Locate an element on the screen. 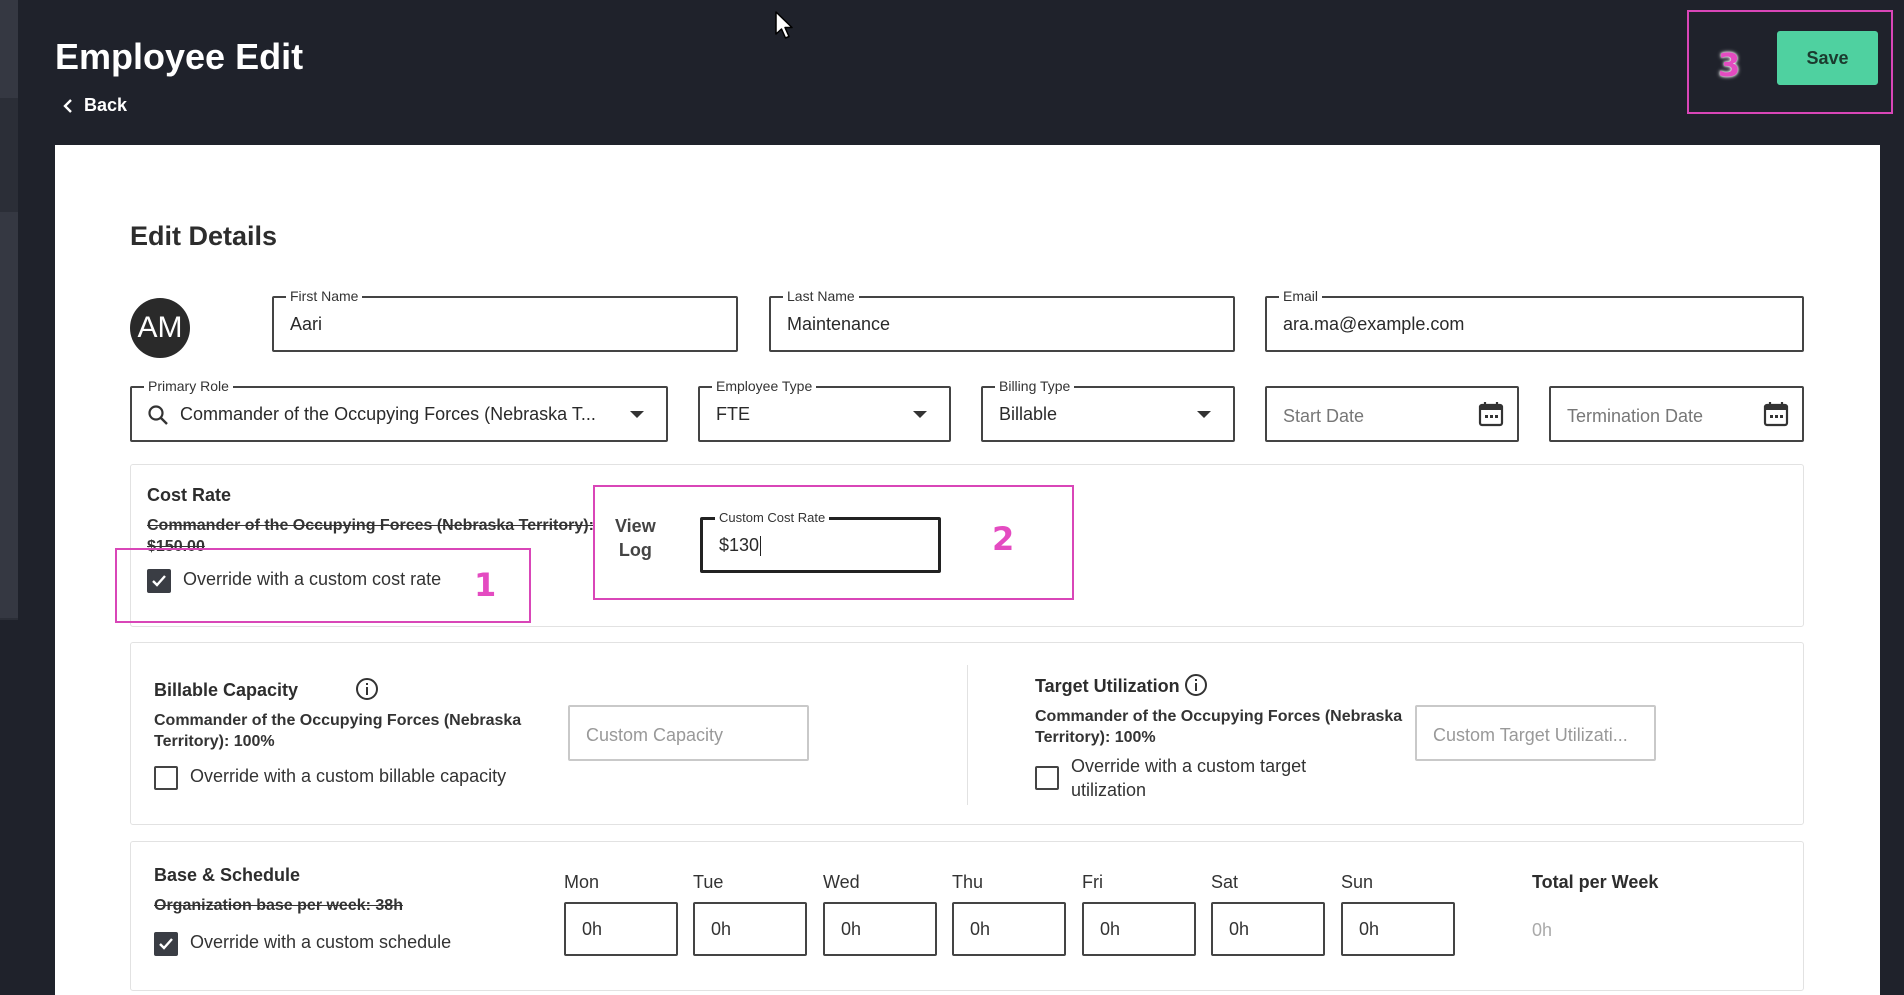 This screenshot has height=995, width=1904. day-input-mon: 0h is located at coordinates (621, 929).